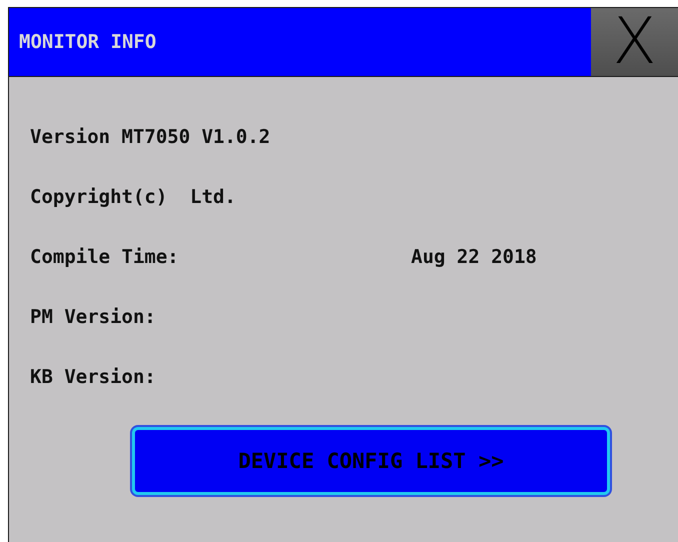 The height and width of the screenshot is (542, 678). Describe the element at coordinates (634, 42) in the screenshot. I see `close-button: X` at that location.